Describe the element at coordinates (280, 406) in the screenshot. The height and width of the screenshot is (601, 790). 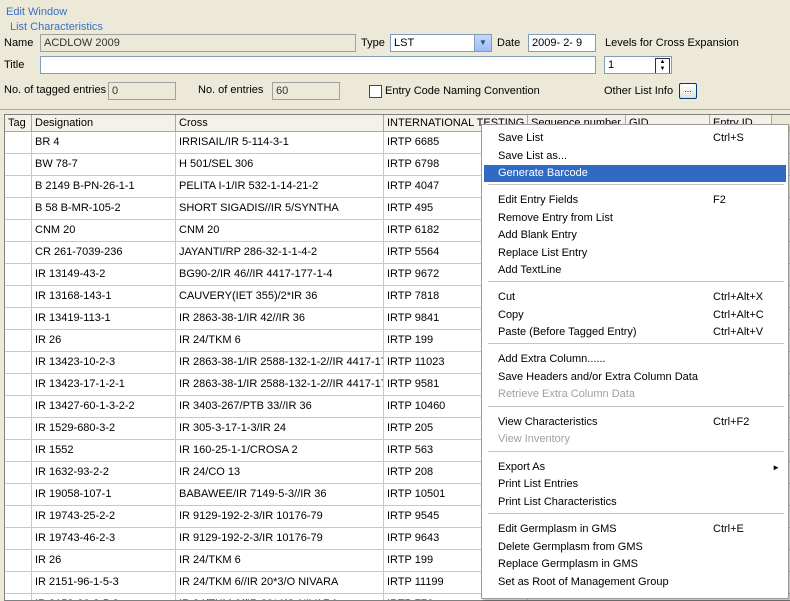
I see `cell-cross: IR 3403-267/PTB 33//IR 36` at that location.